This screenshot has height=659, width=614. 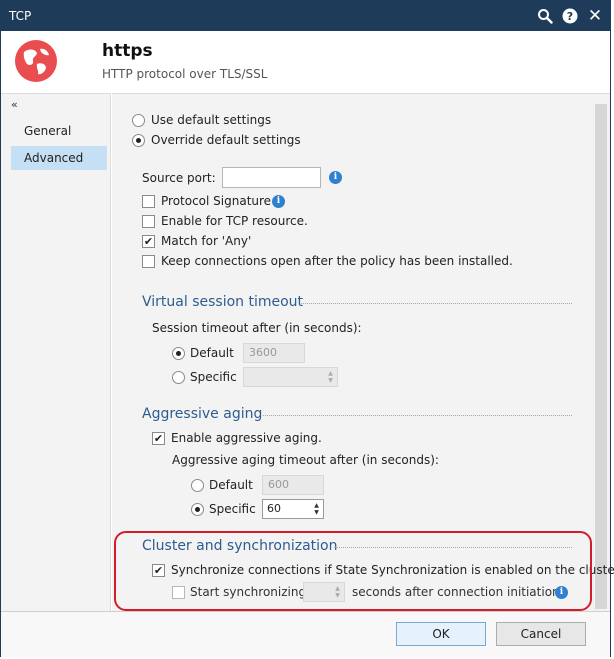 I want to click on sidebar: « General Advanced, so click(x=56, y=352).